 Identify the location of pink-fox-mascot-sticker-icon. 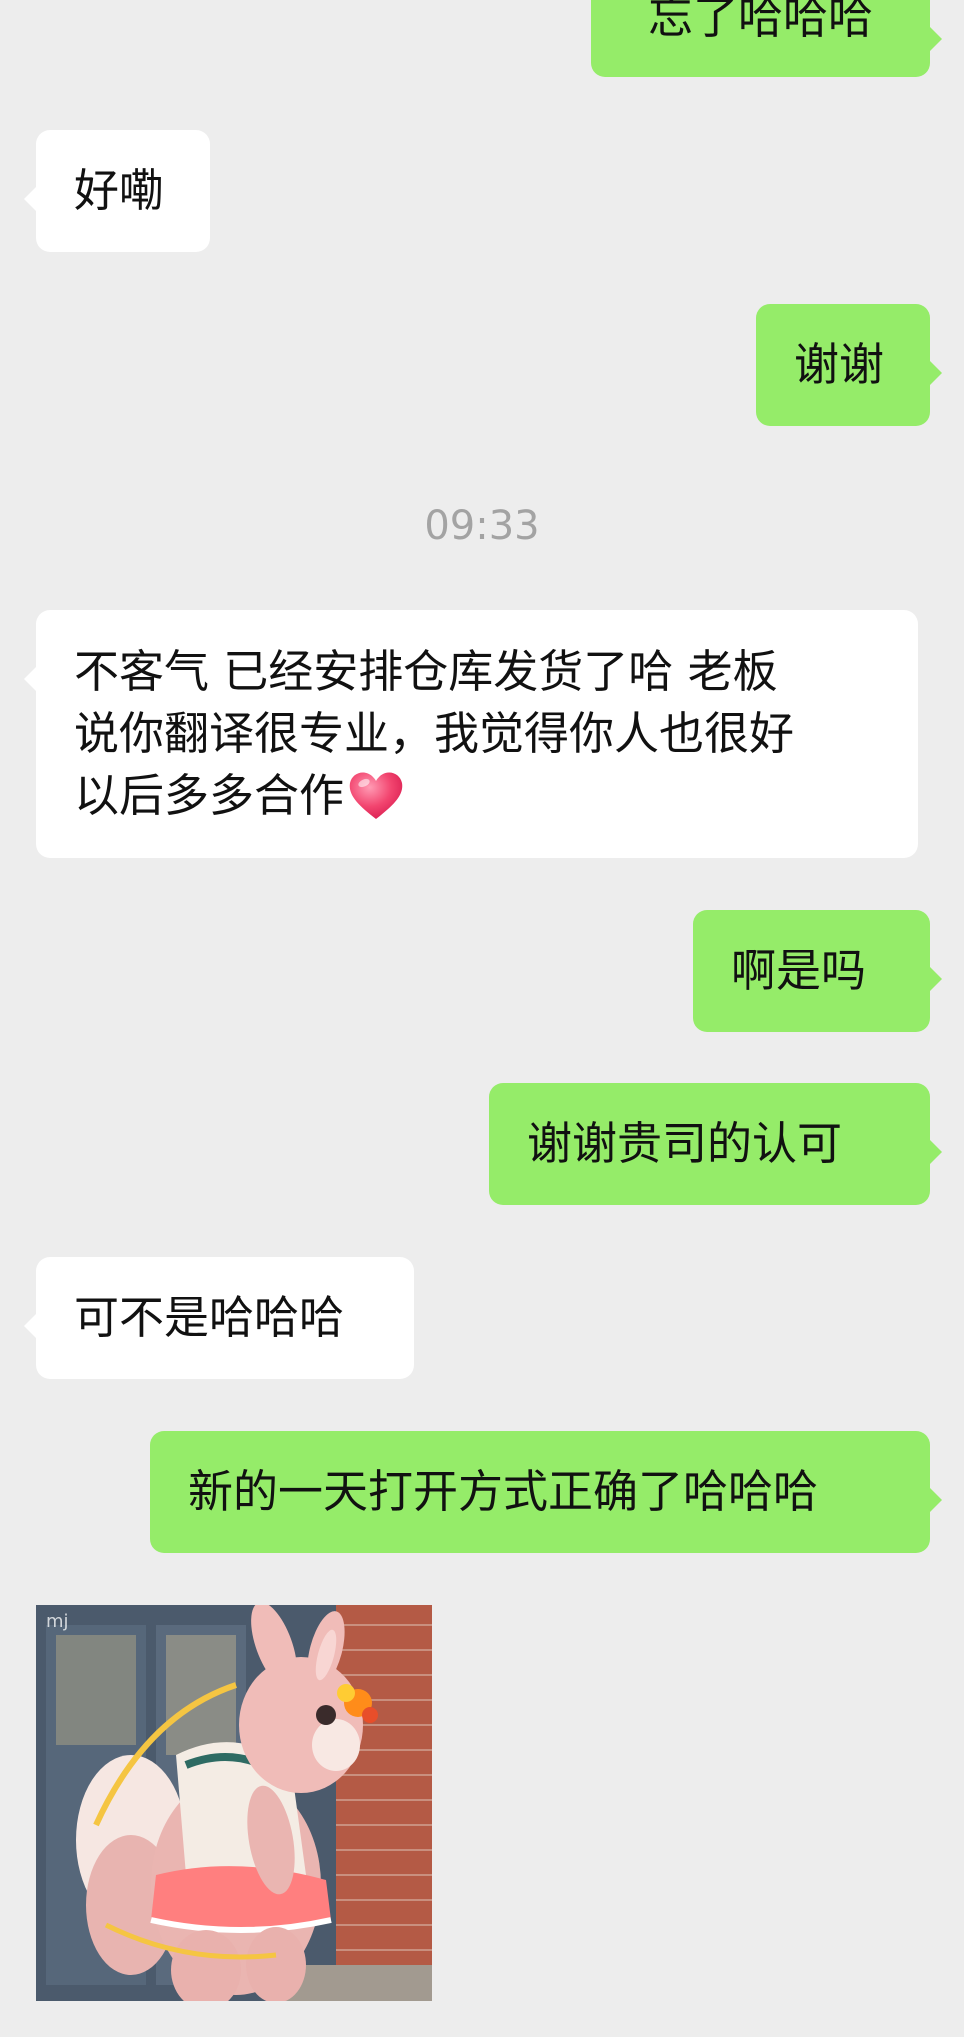
(234, 1803).